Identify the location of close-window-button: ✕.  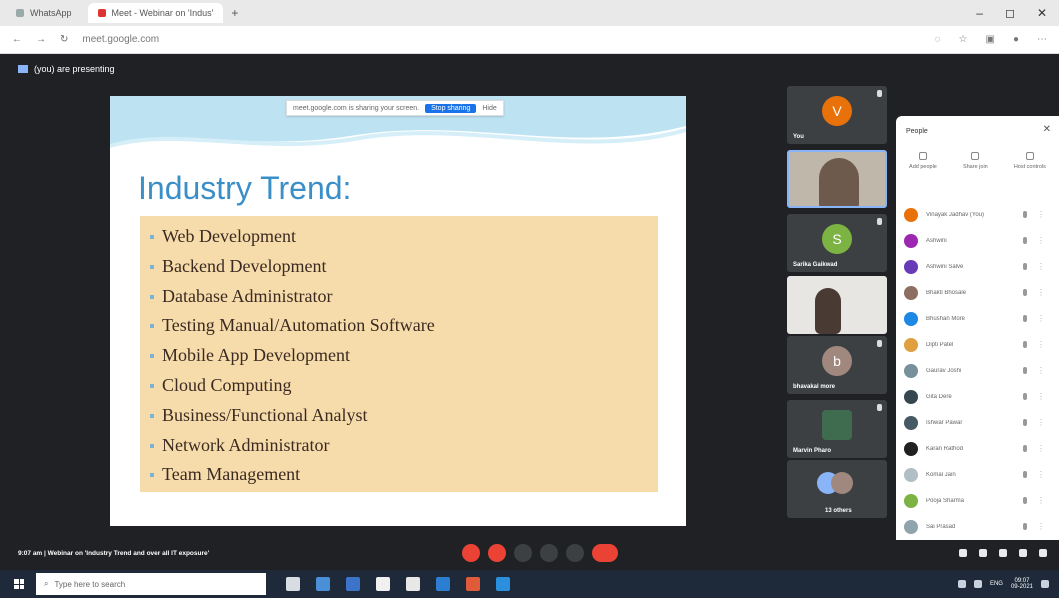
(1042, 13).